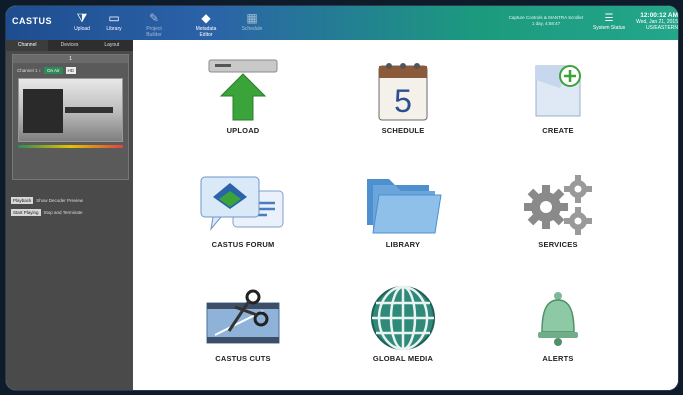  Describe the element at coordinates (206, 32) in the screenshot. I see `toolbar-metadata-editor-label: Metadata Editor` at that location.